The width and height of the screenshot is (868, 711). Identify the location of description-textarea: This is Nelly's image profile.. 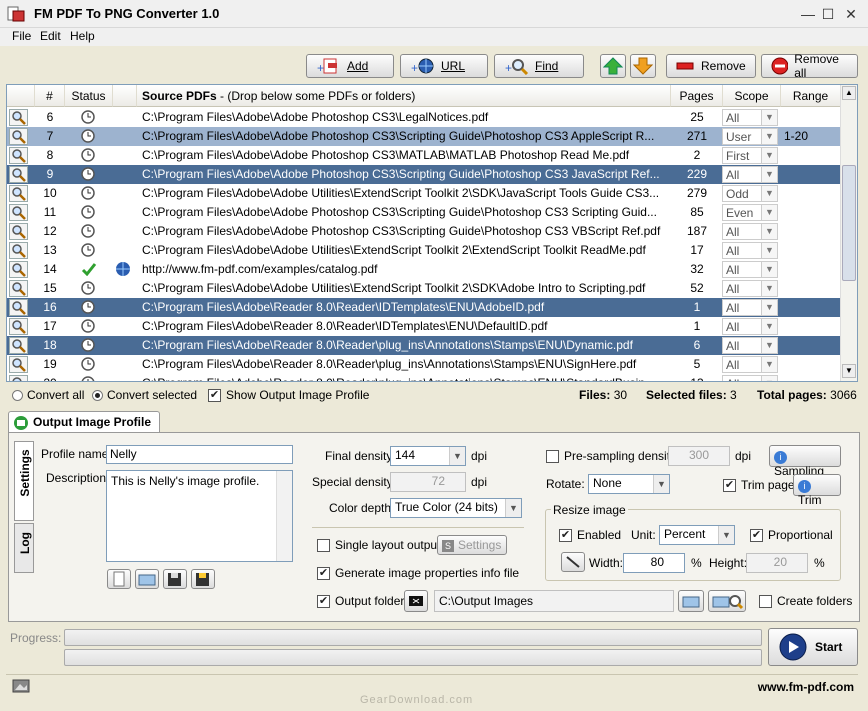
(199, 516).